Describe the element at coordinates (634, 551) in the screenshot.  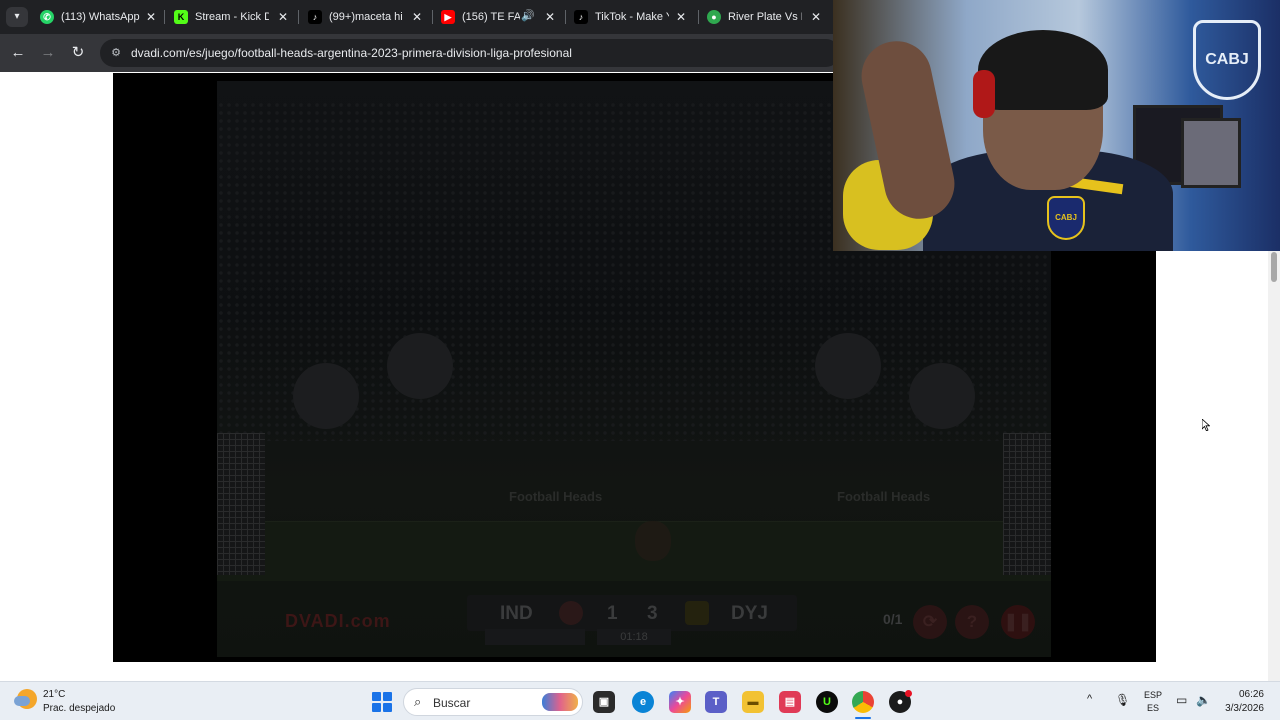
I see `pitch` at that location.